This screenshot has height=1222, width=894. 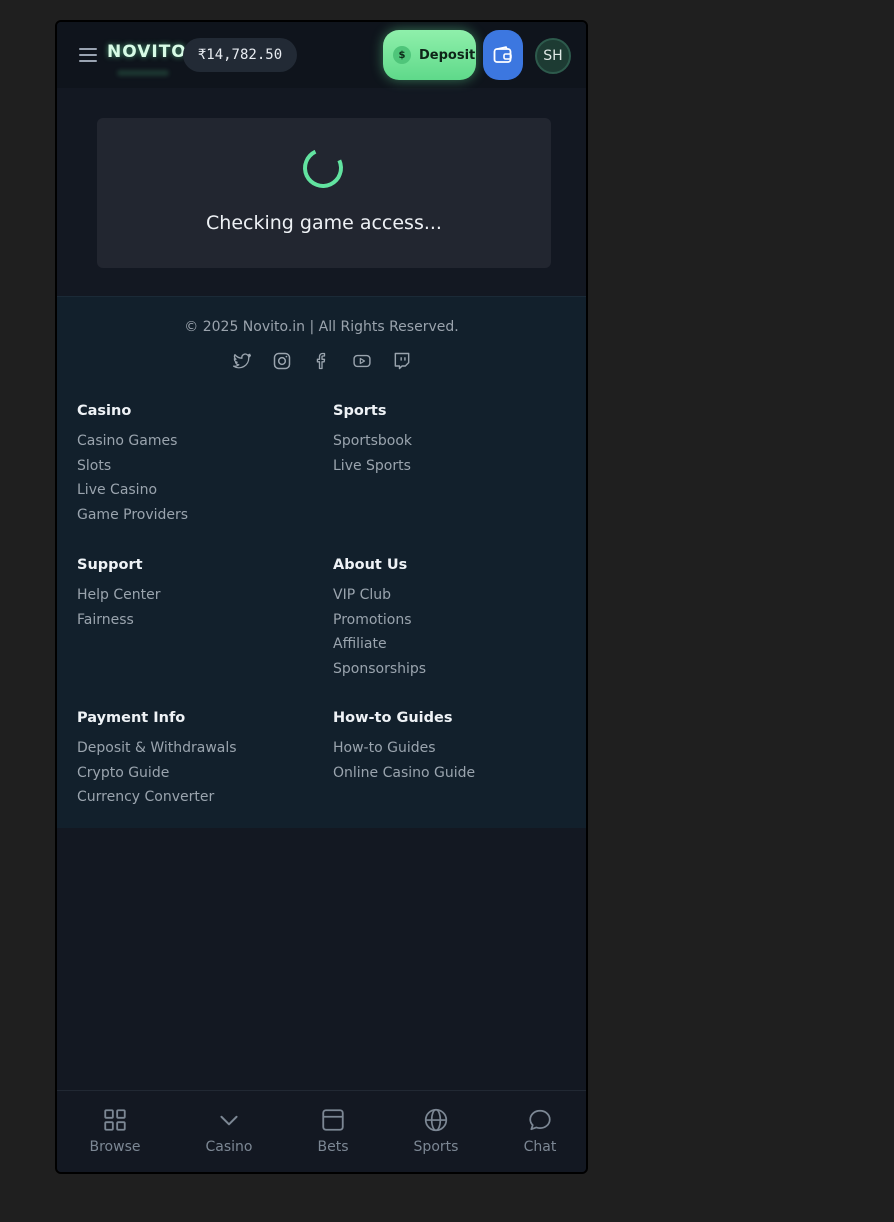 I want to click on footer-column-sports: Sports Sportsbook Live Sports, so click(x=448, y=442).